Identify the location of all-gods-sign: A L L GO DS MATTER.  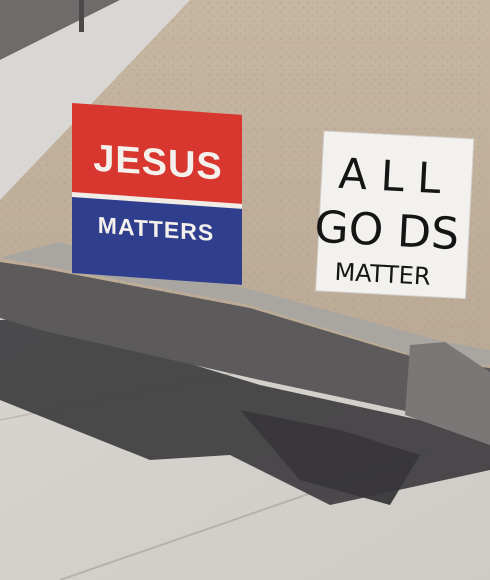
(394, 215).